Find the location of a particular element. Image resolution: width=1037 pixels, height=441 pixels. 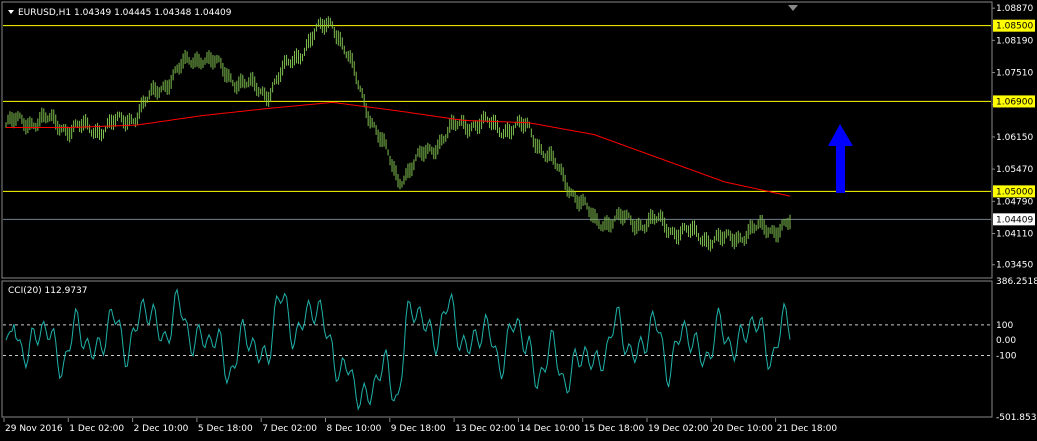

price-tick-label: 1.03450 is located at coordinates (1014, 266).